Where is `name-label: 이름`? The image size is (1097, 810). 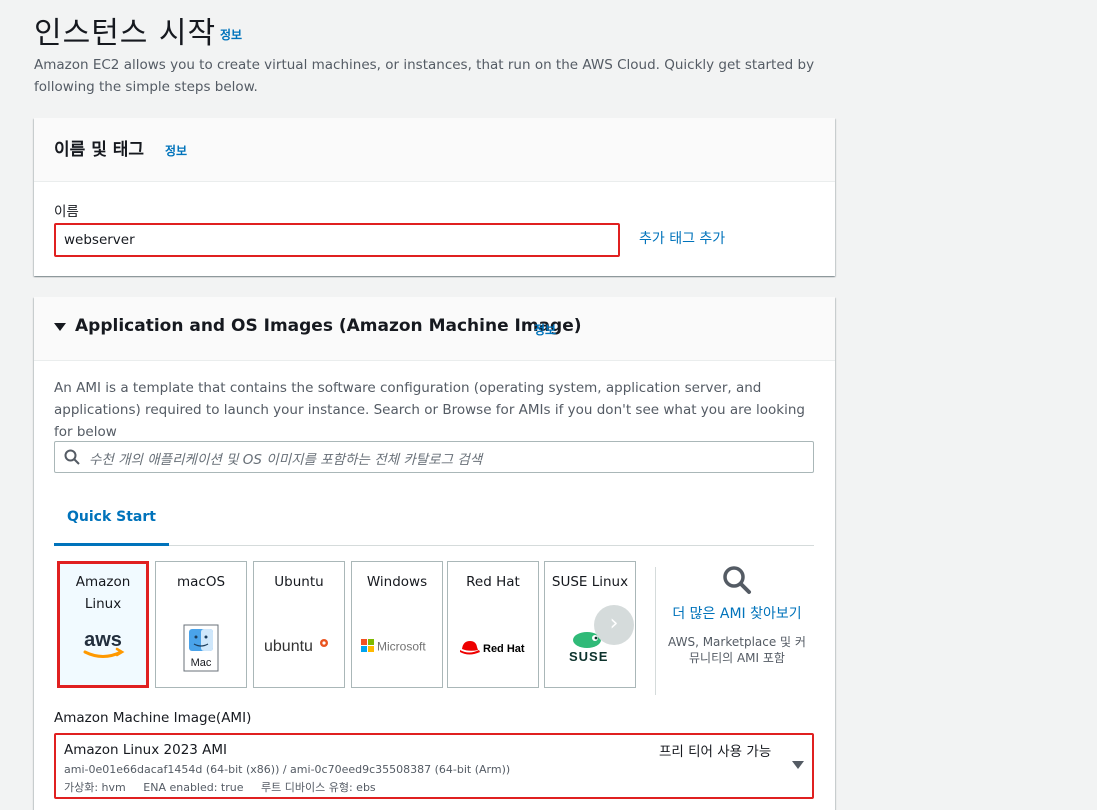
name-label: 이름 is located at coordinates (66, 212).